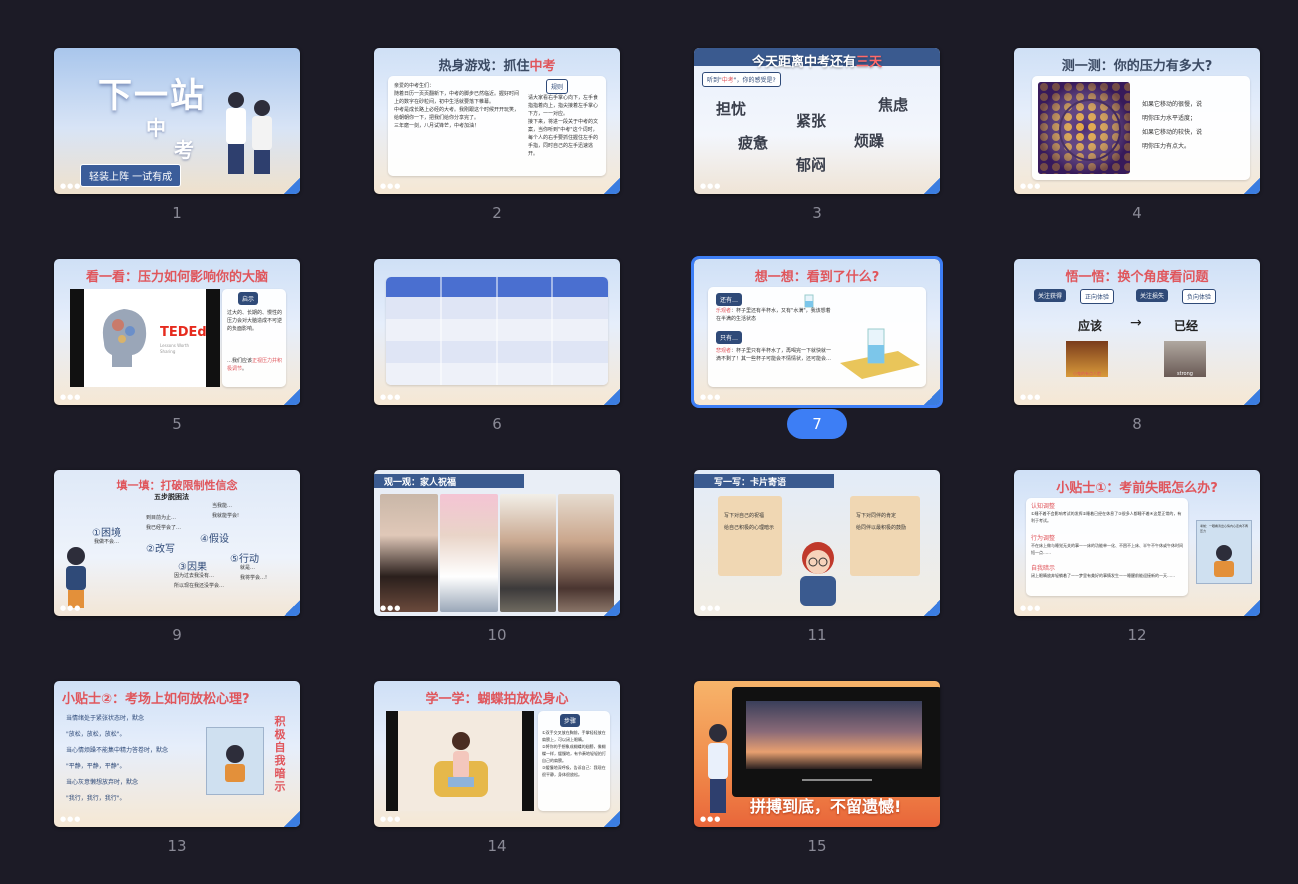 This screenshot has width=1298, height=884. Describe the element at coordinates (731, 109) in the screenshot. I see `mood-word-1: 担忧` at that location.